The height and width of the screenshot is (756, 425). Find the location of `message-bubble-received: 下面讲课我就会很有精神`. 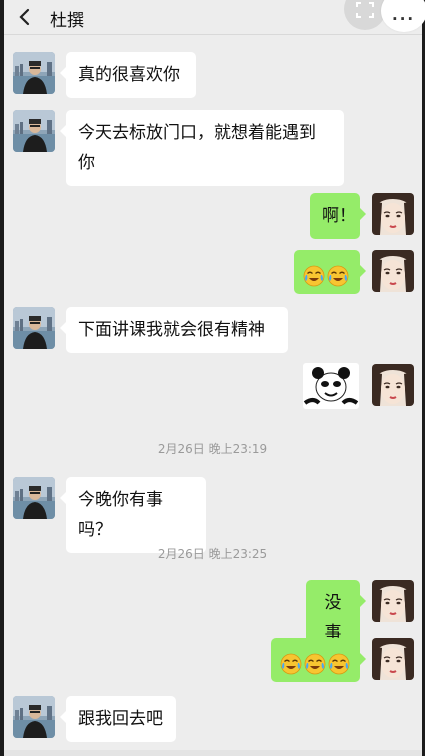

message-bubble-received: 下面讲课我就会很有精神 is located at coordinates (174, 330).